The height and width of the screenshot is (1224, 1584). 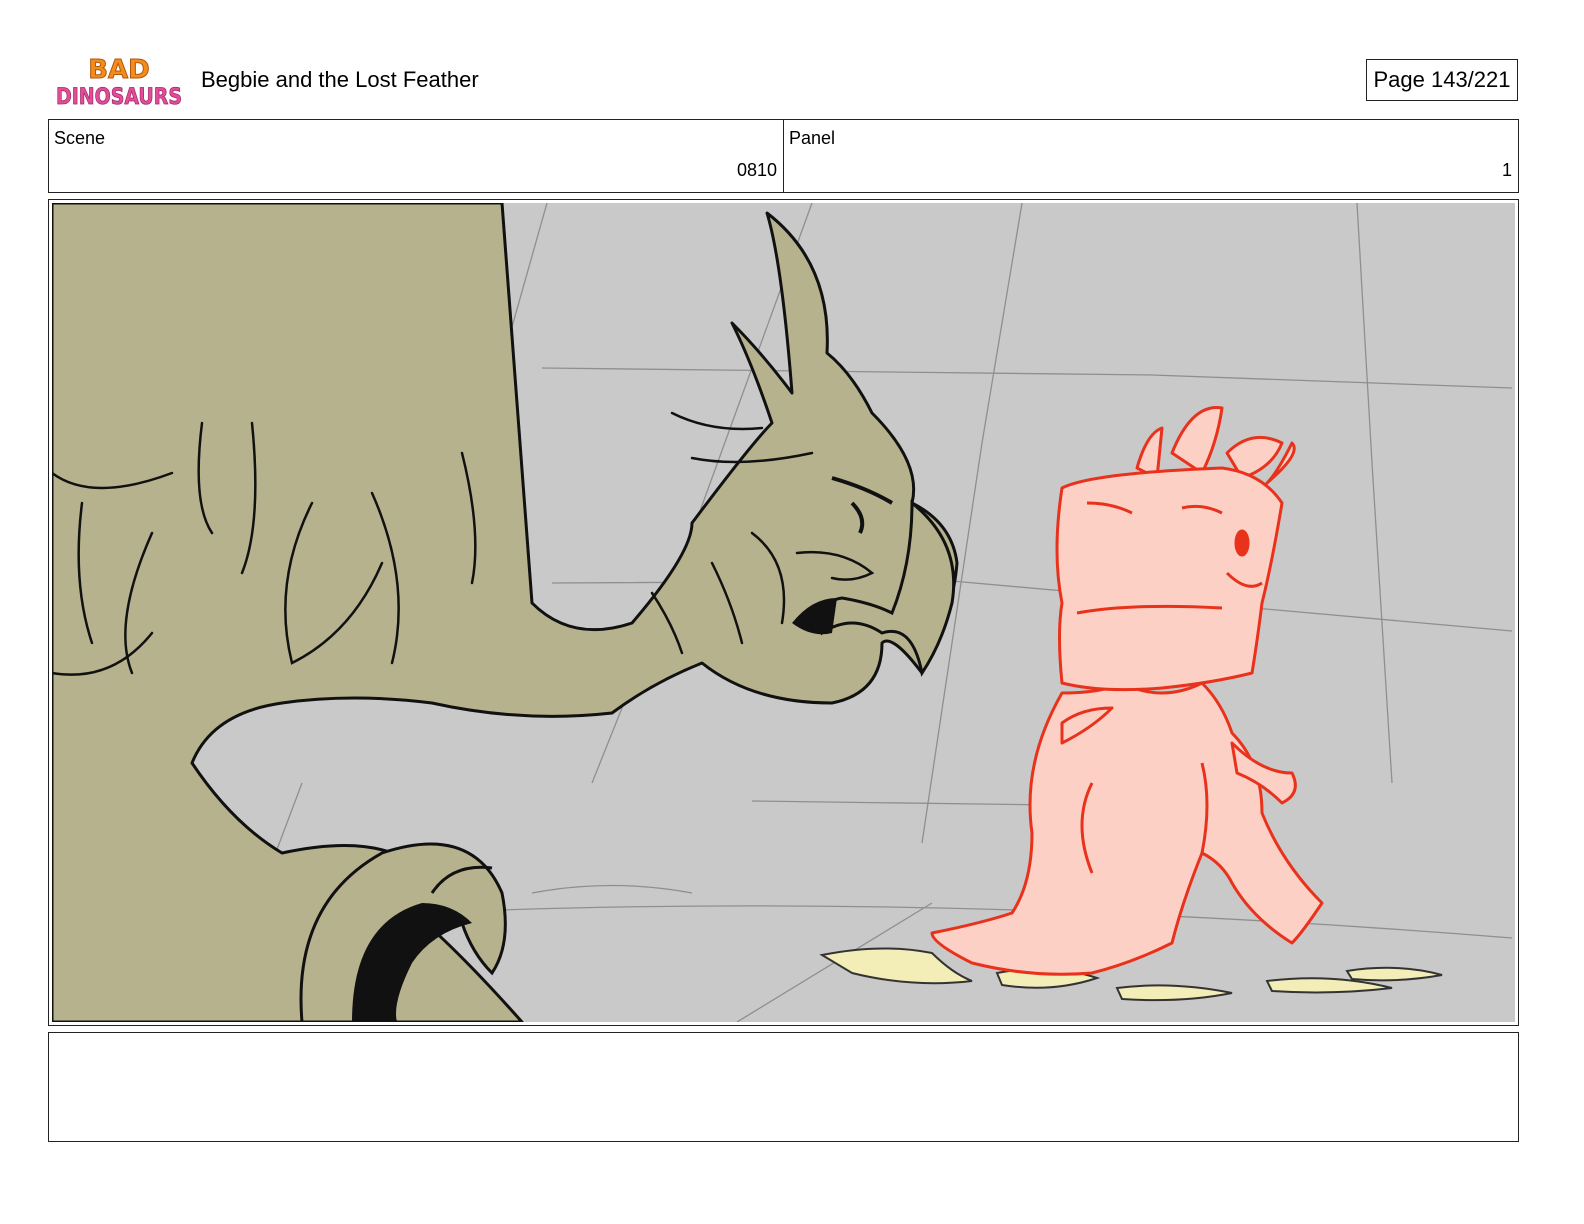 I want to click on panel-cell: Panel 1, so click(x=1150, y=156).